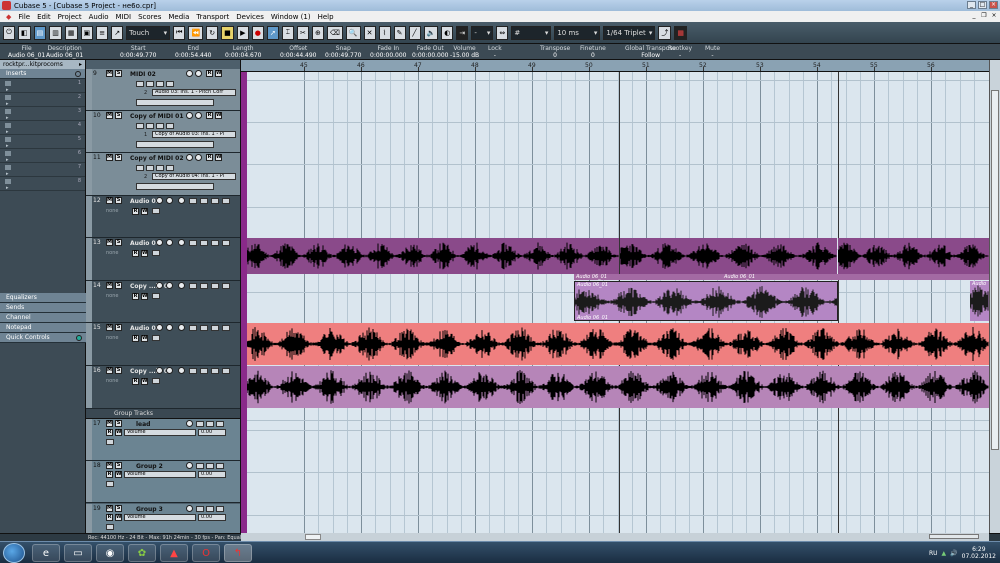  I want to click on infoline-value: -, so click(712, 55).